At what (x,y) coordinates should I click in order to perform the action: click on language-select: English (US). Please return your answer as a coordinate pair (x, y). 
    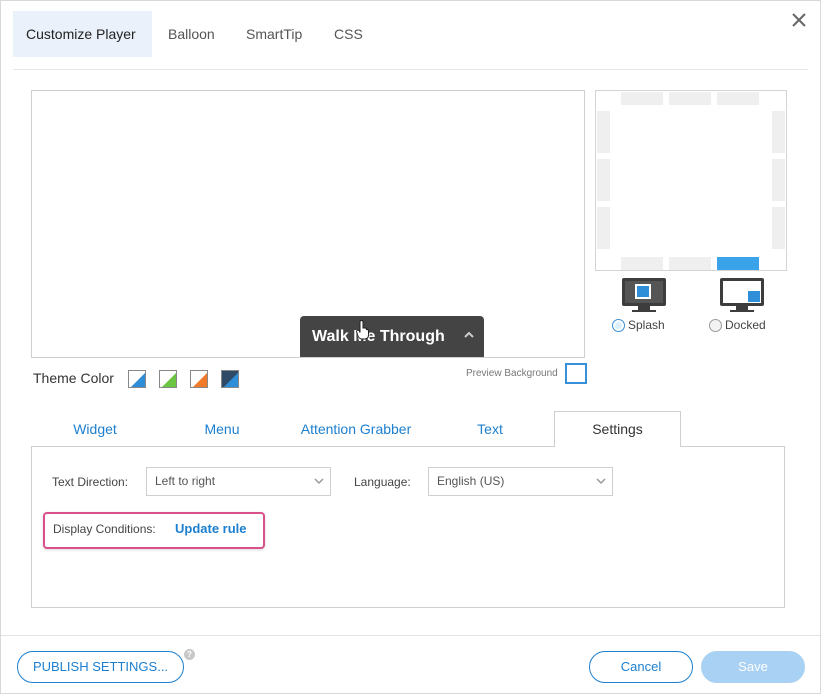
    Looking at the image, I should click on (520, 481).